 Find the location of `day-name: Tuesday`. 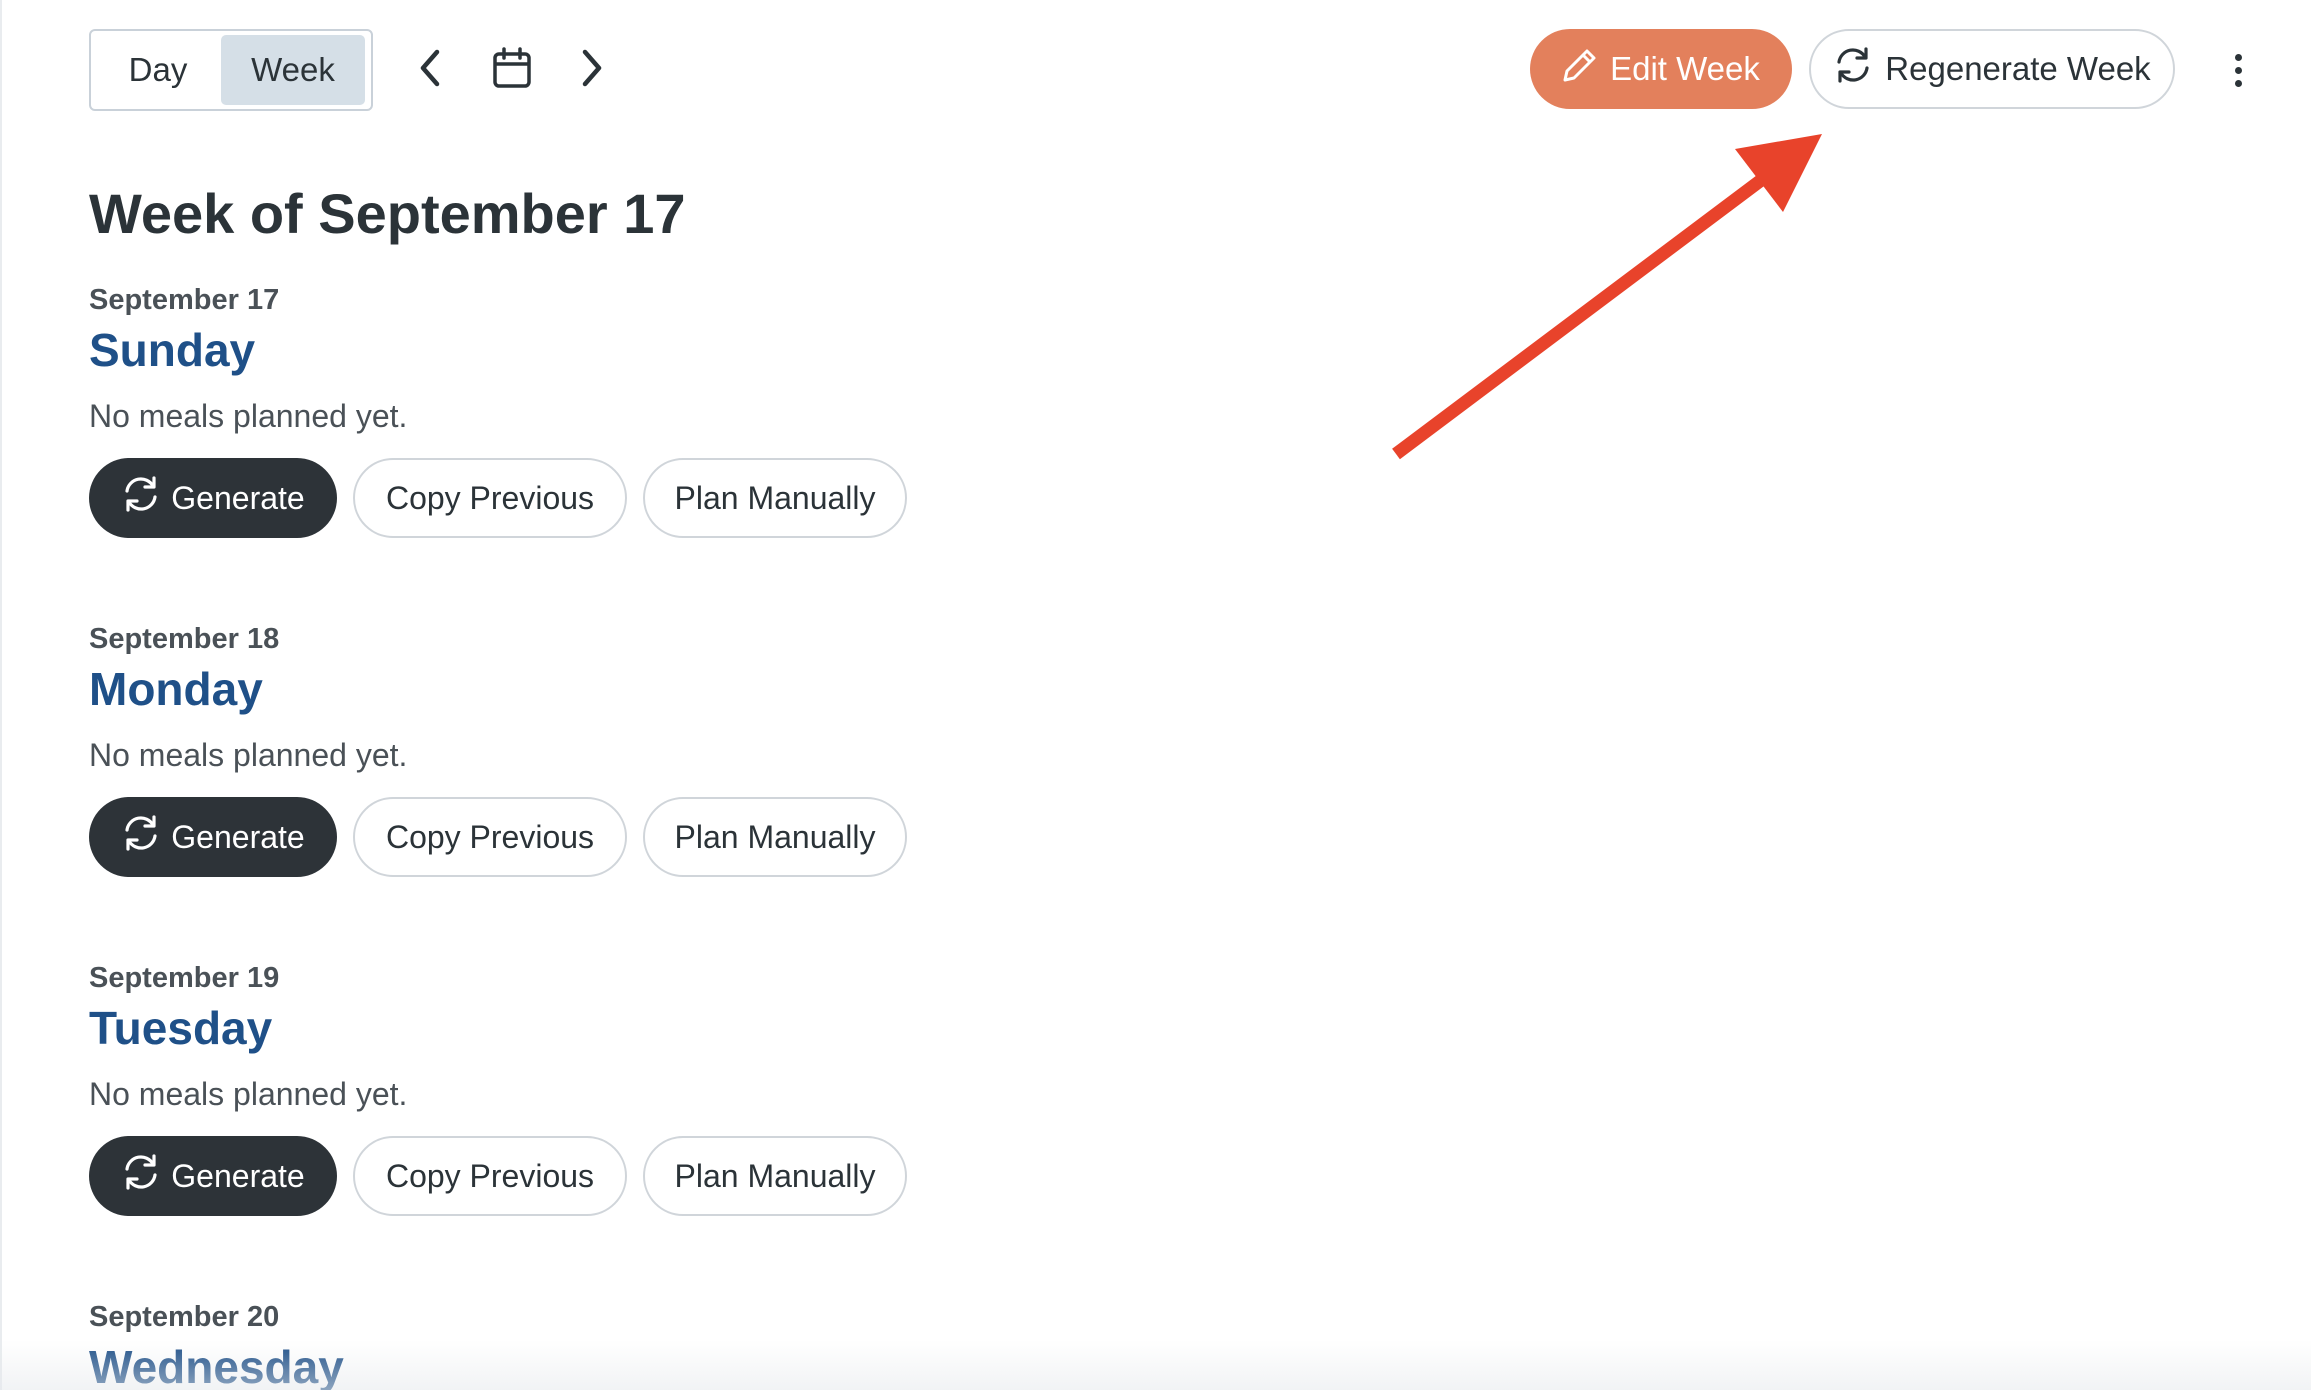

day-name: Tuesday is located at coordinates (180, 1028).